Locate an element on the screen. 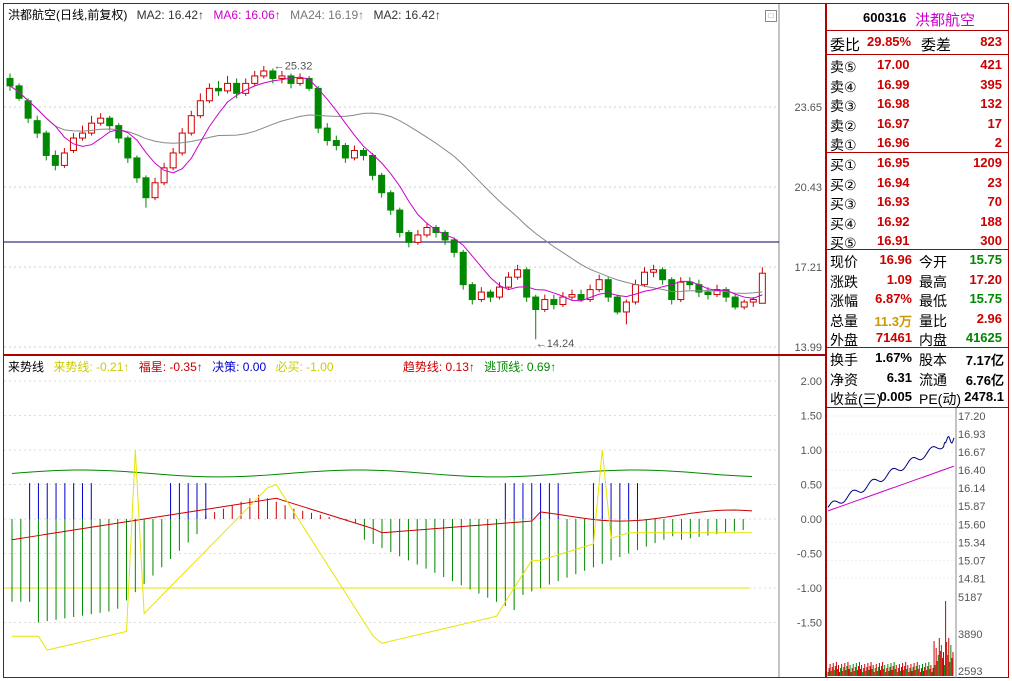 This screenshot has height=681, width=1012. book-price: 16.91 is located at coordinates (893, 240).